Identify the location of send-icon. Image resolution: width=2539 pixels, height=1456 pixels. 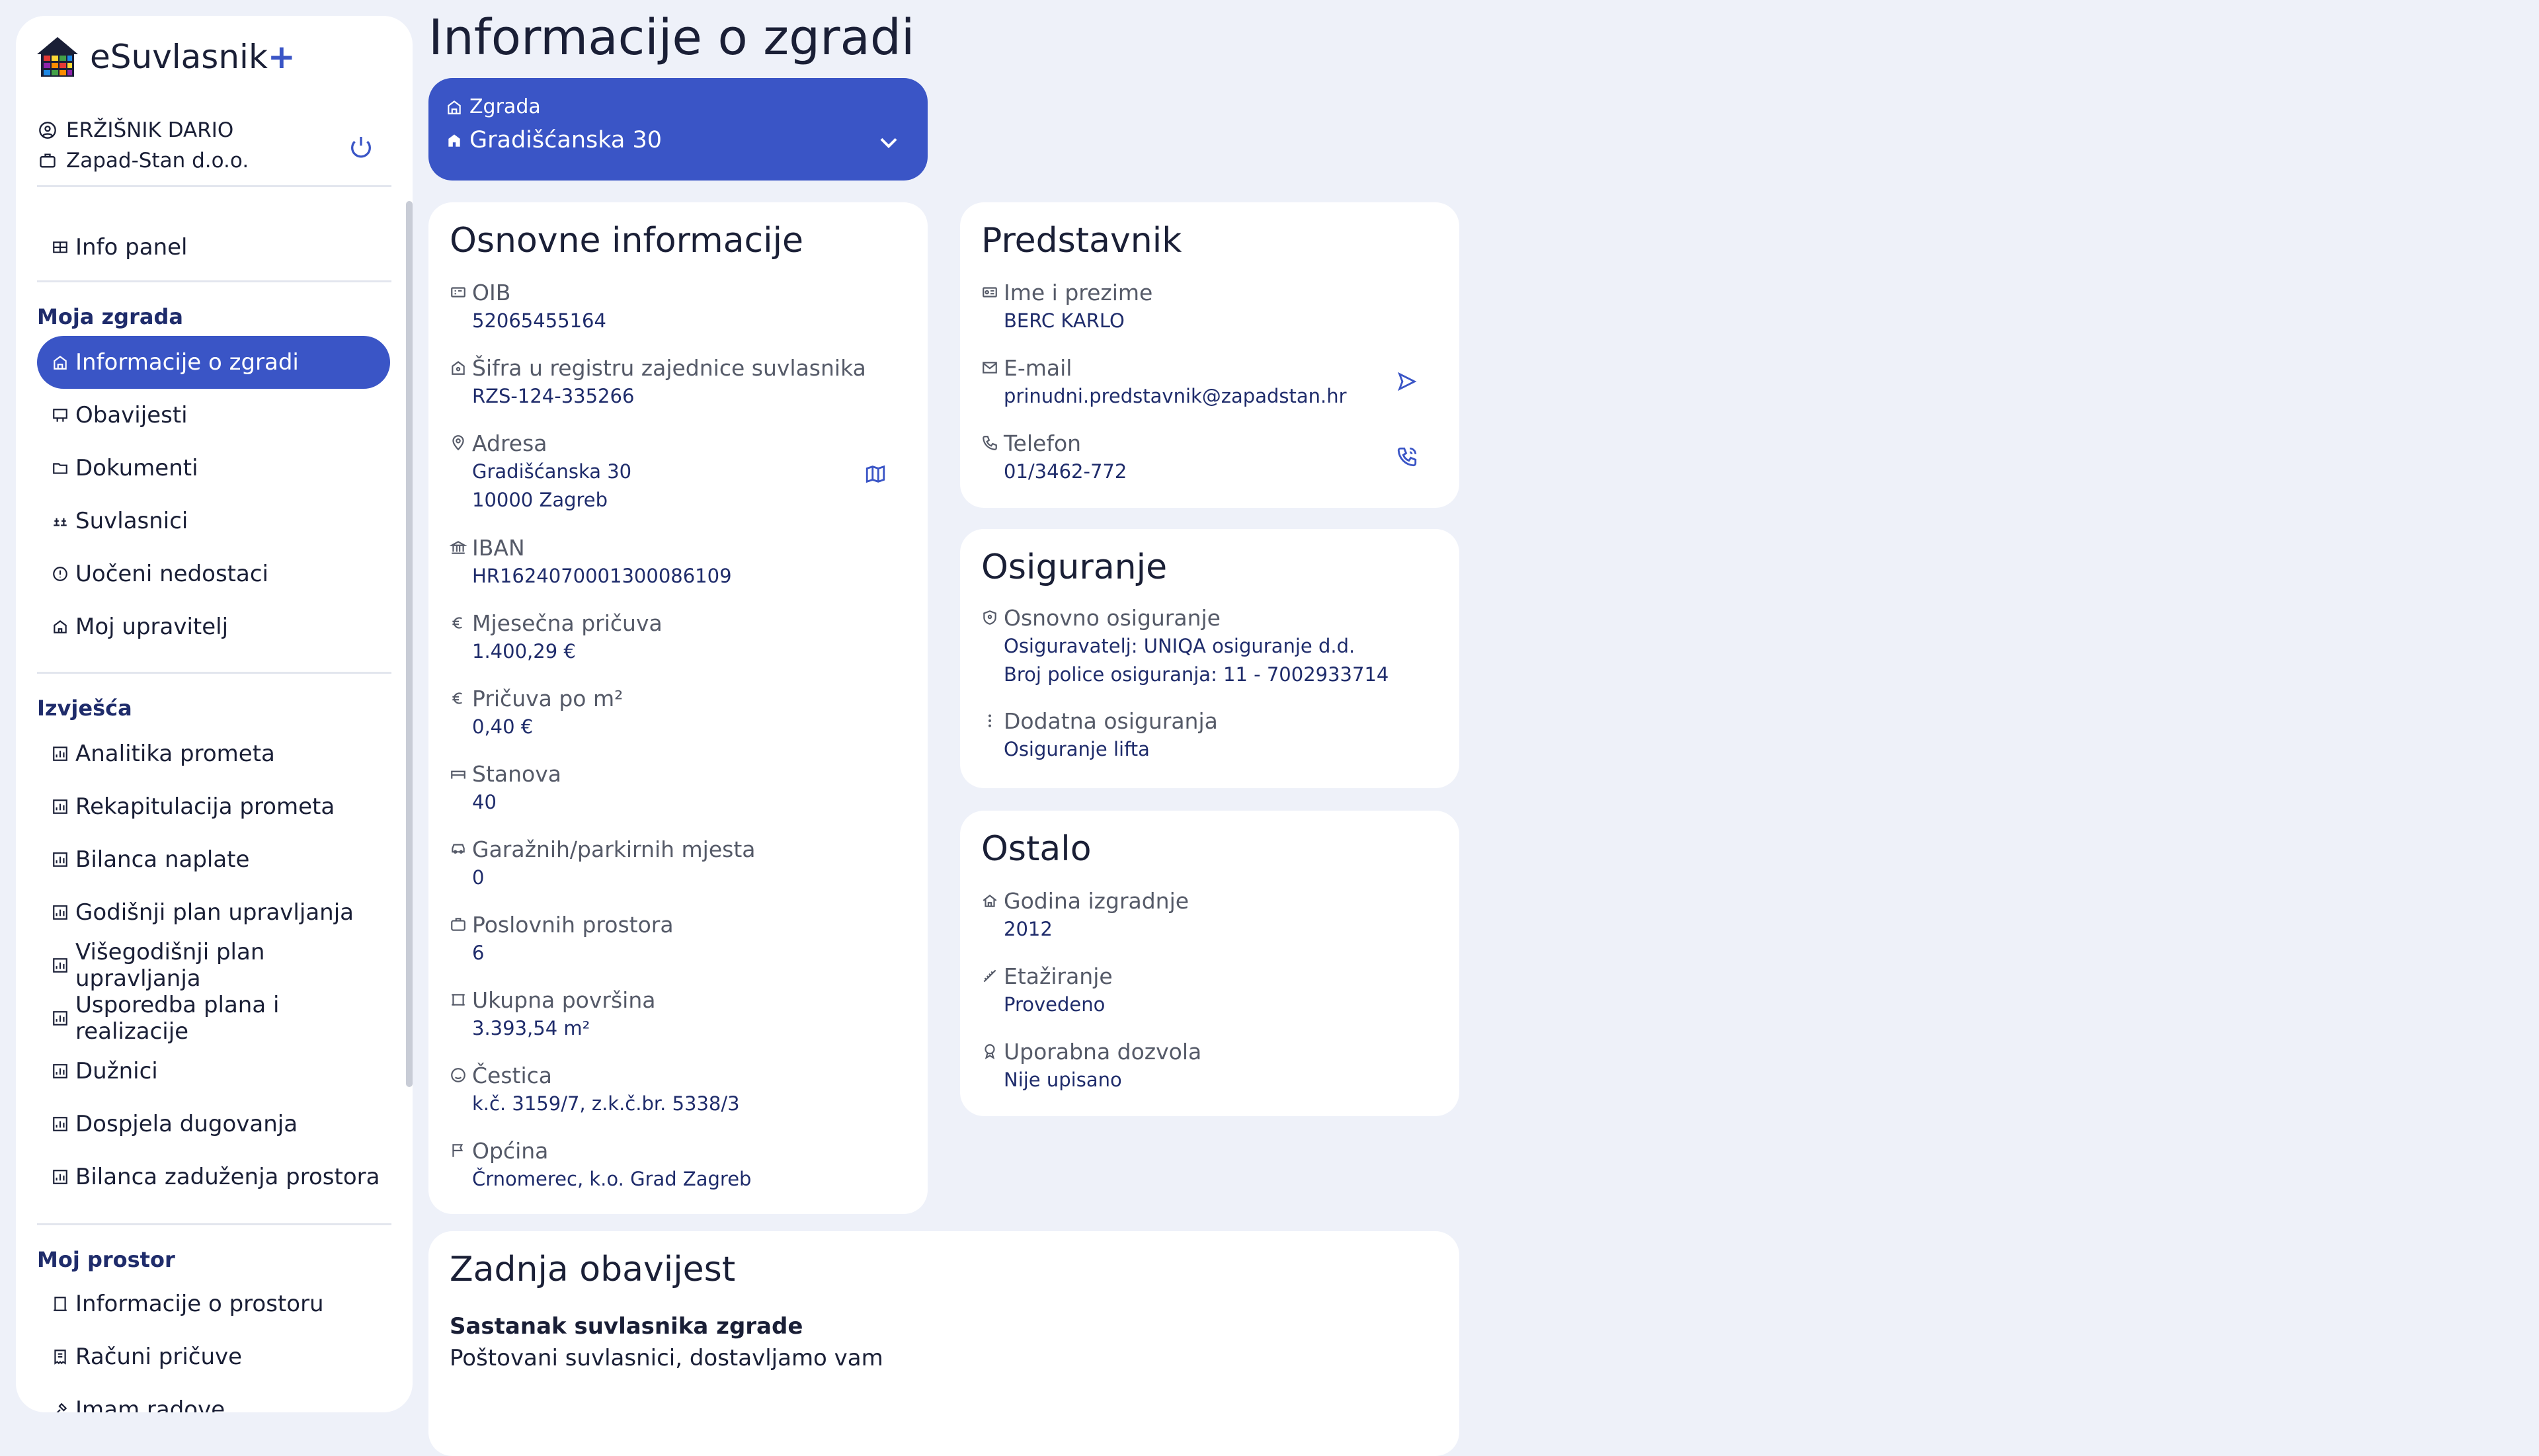
(1407, 381).